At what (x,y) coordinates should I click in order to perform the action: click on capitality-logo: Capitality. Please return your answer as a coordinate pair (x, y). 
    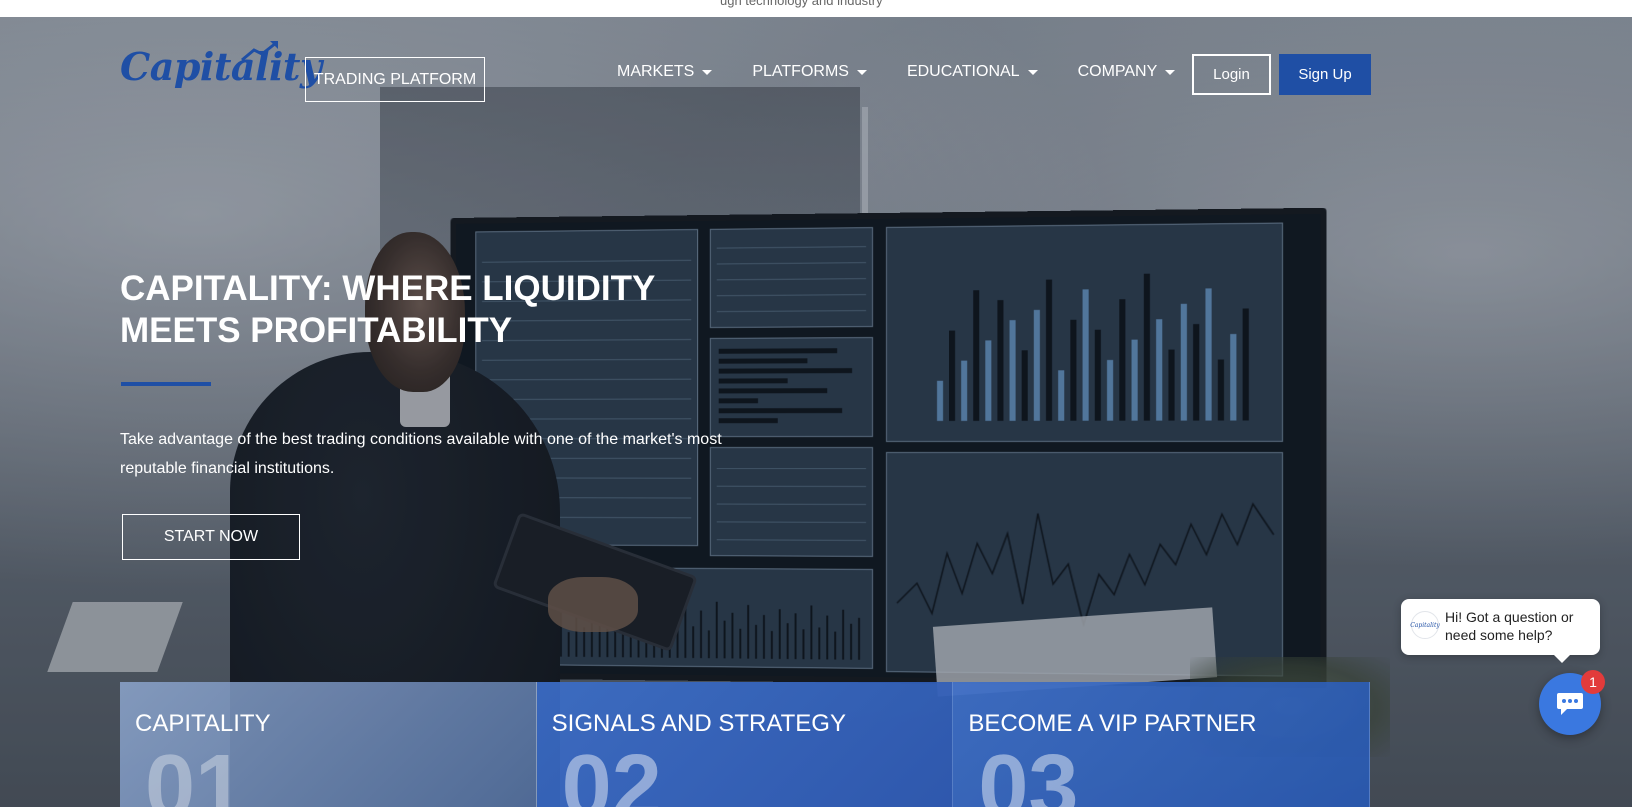
    Looking at the image, I should click on (221, 70).